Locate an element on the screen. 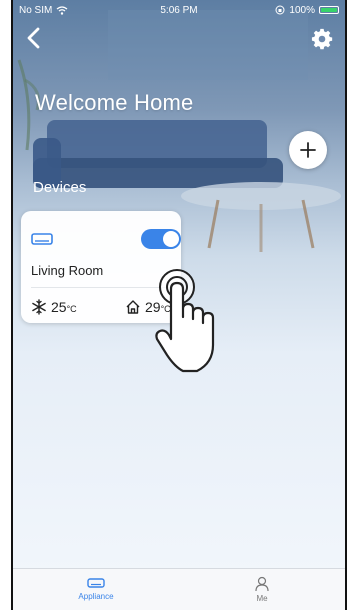 The image size is (356, 610). clock-text: 5:06 PM is located at coordinates (179, 10).